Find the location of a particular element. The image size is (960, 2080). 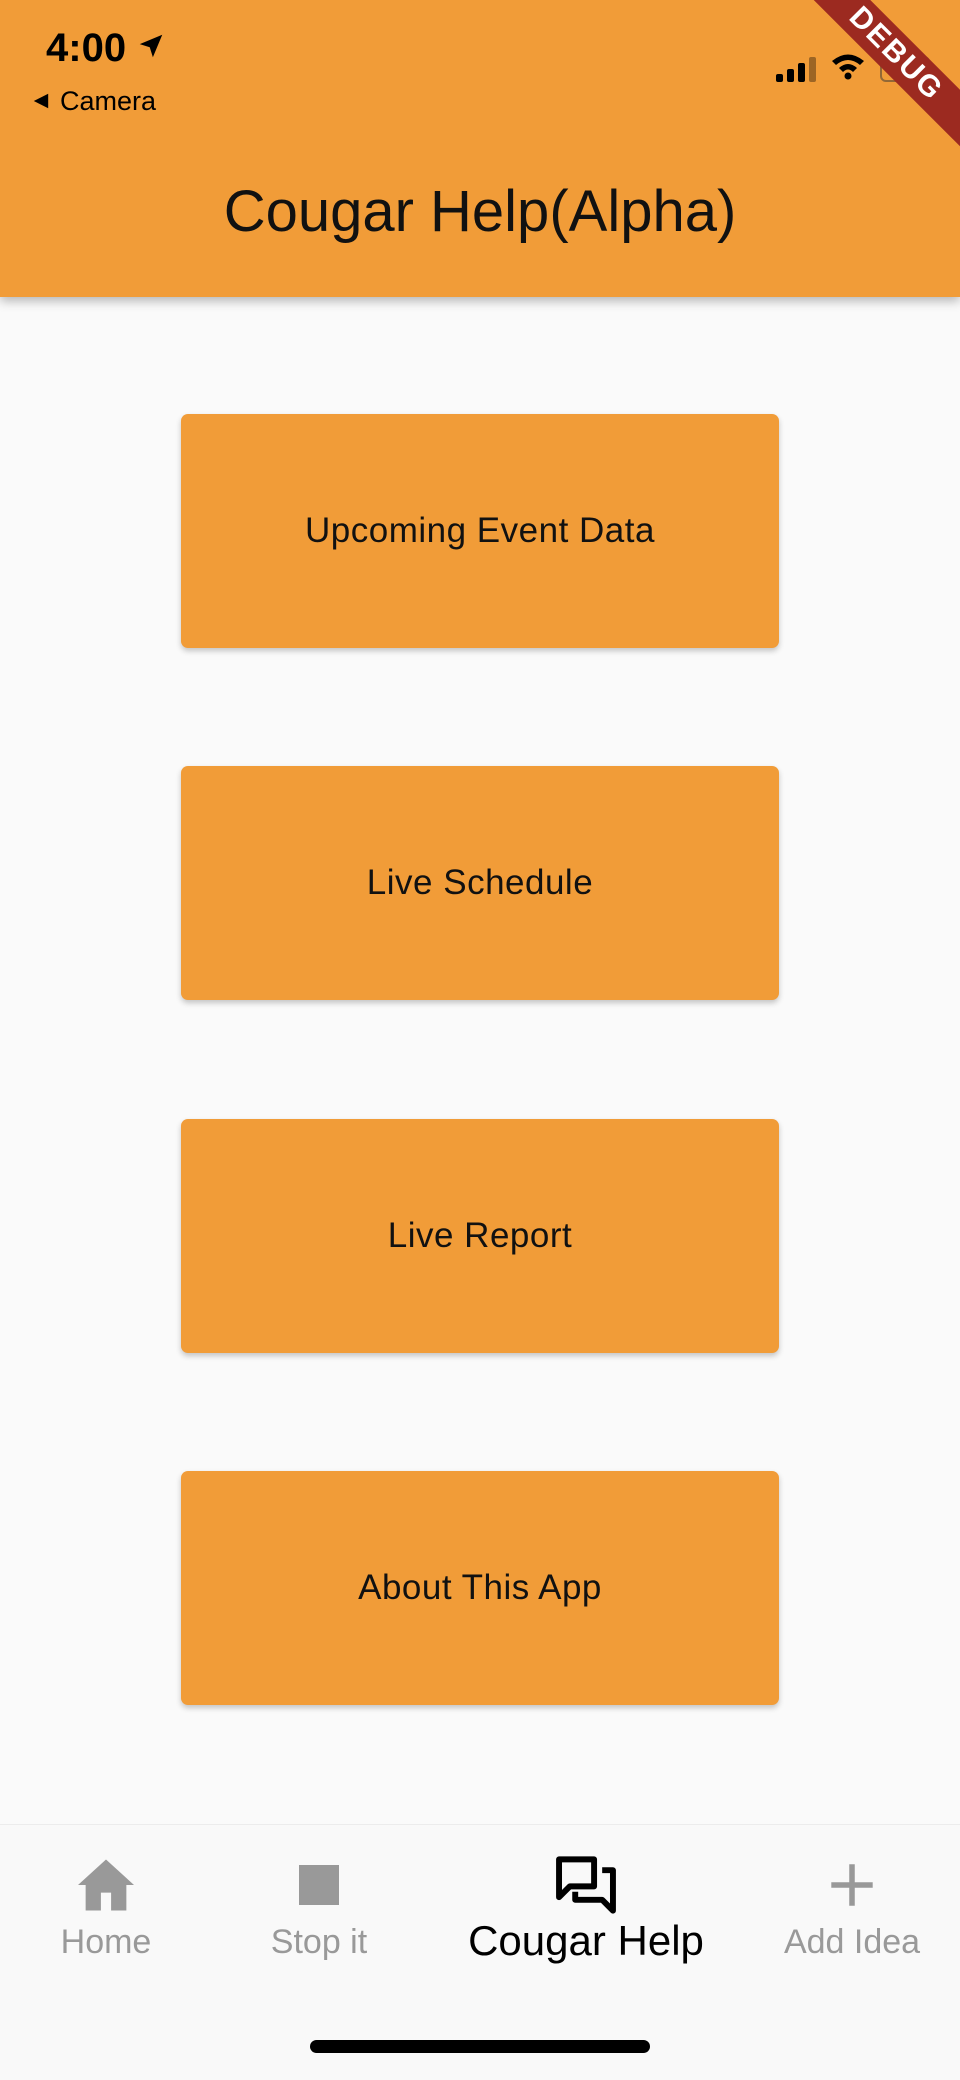

stop-icon is located at coordinates (319, 1885).